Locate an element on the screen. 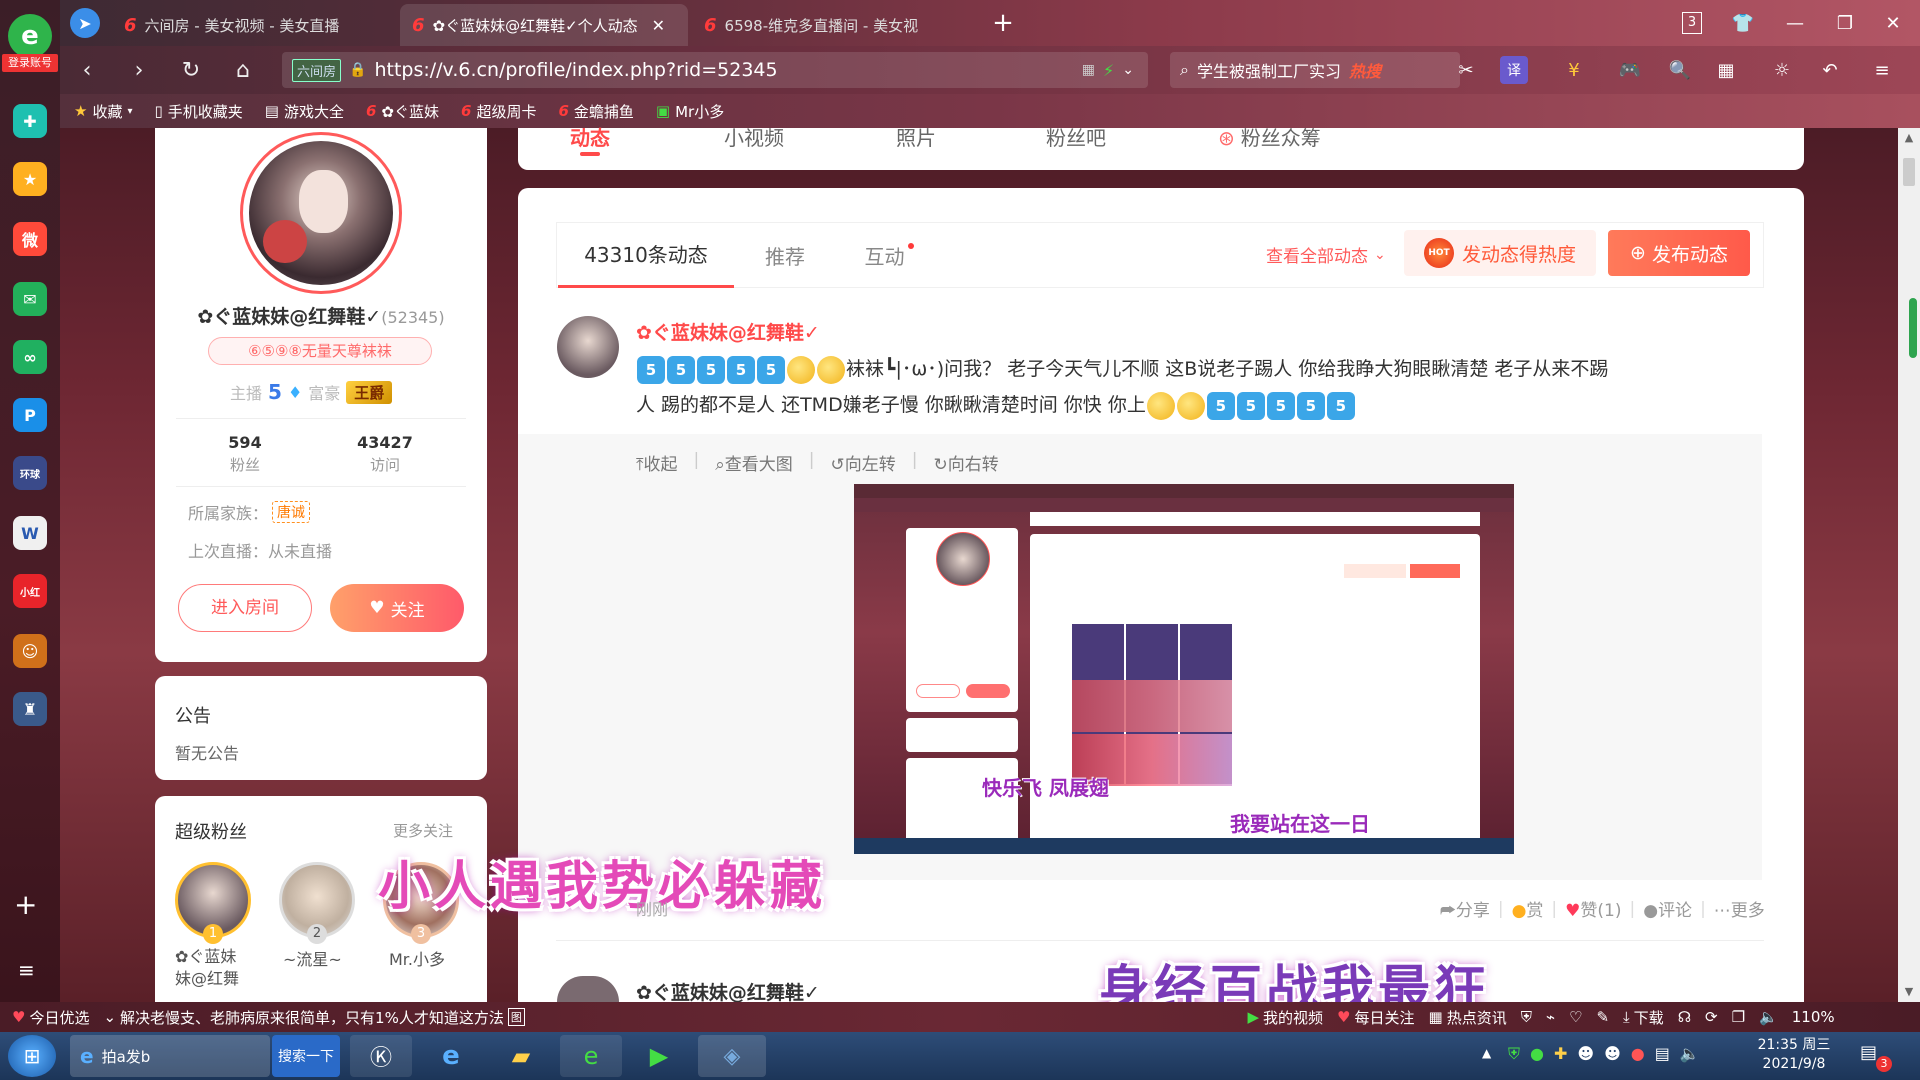  tab-photos: 照片 is located at coordinates (916, 138).